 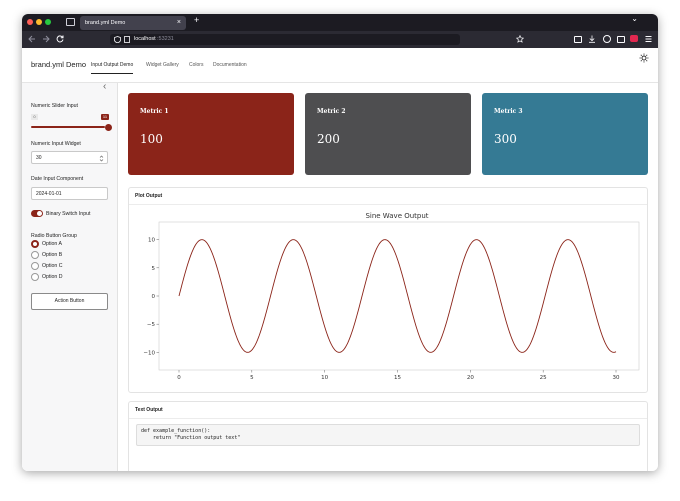 I want to click on metric-card-1: Metric 1 100, so click(x=211, y=134).